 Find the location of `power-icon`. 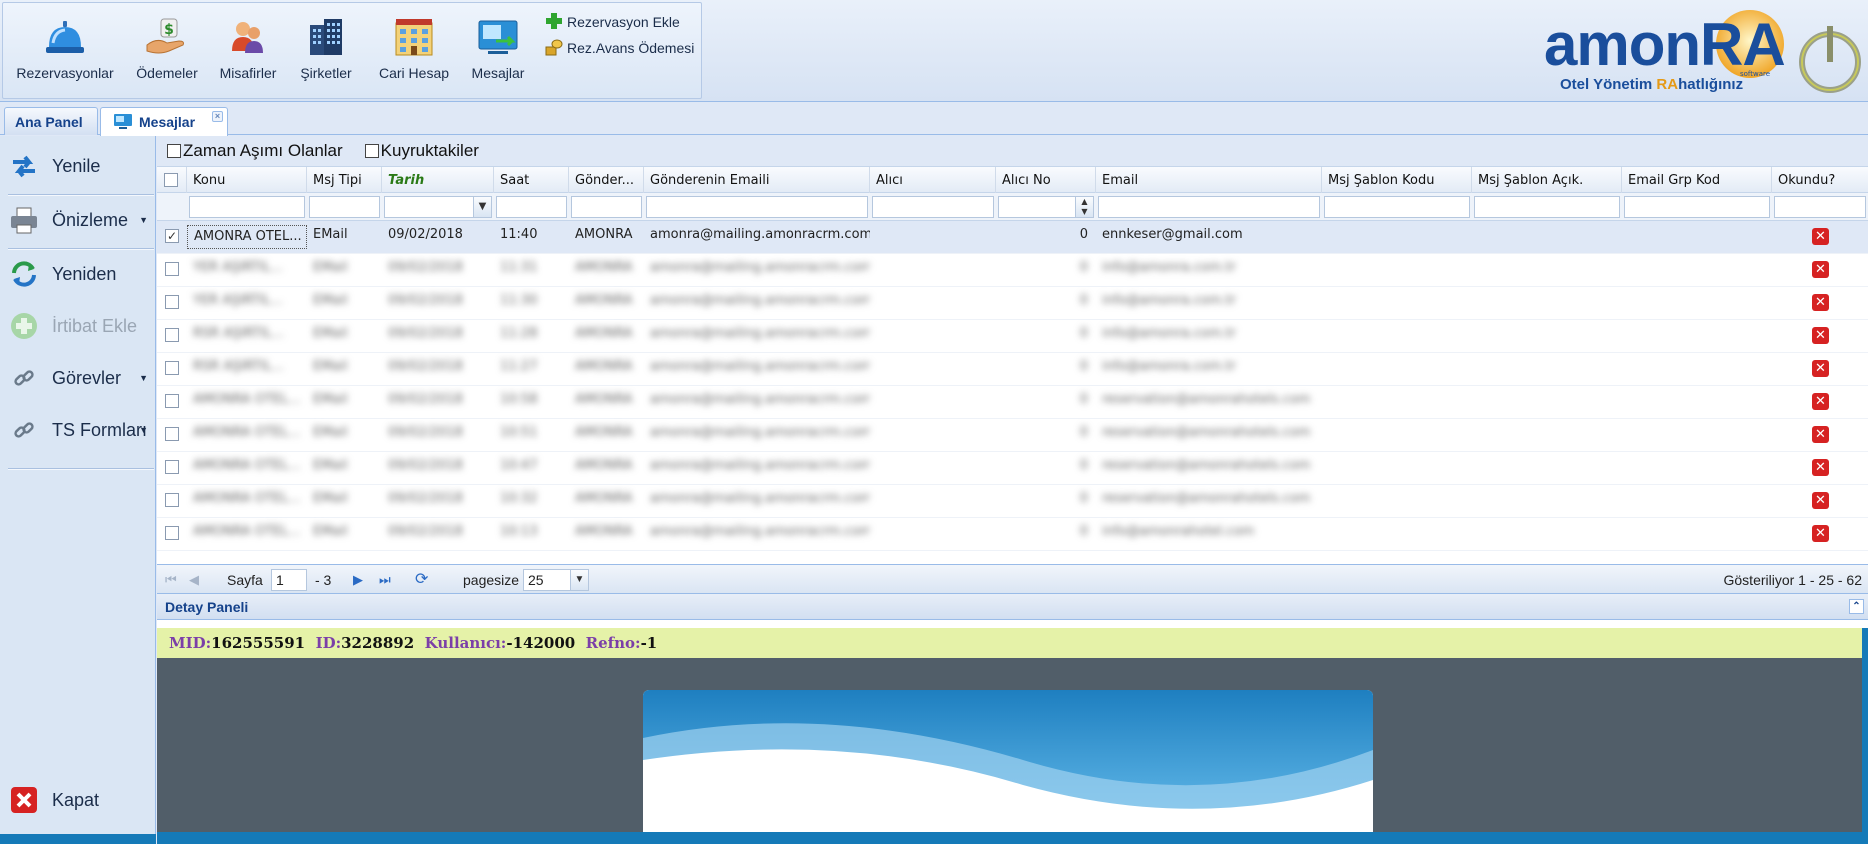

power-icon is located at coordinates (1830, 58).